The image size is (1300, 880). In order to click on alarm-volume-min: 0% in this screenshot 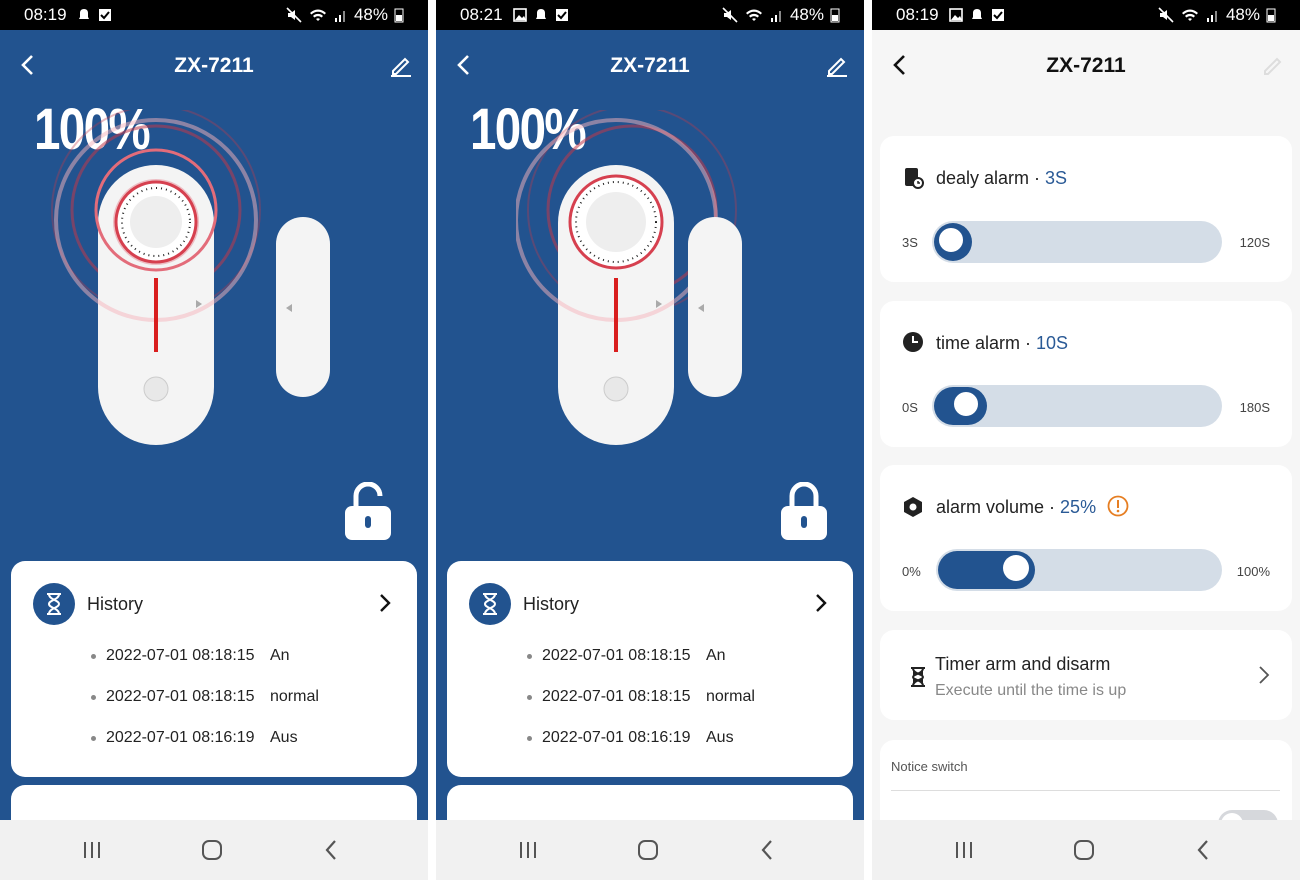, I will do `click(911, 571)`.